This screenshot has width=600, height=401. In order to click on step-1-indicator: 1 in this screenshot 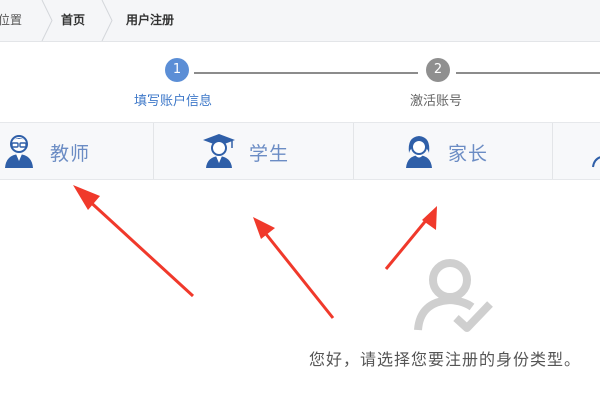, I will do `click(177, 70)`.